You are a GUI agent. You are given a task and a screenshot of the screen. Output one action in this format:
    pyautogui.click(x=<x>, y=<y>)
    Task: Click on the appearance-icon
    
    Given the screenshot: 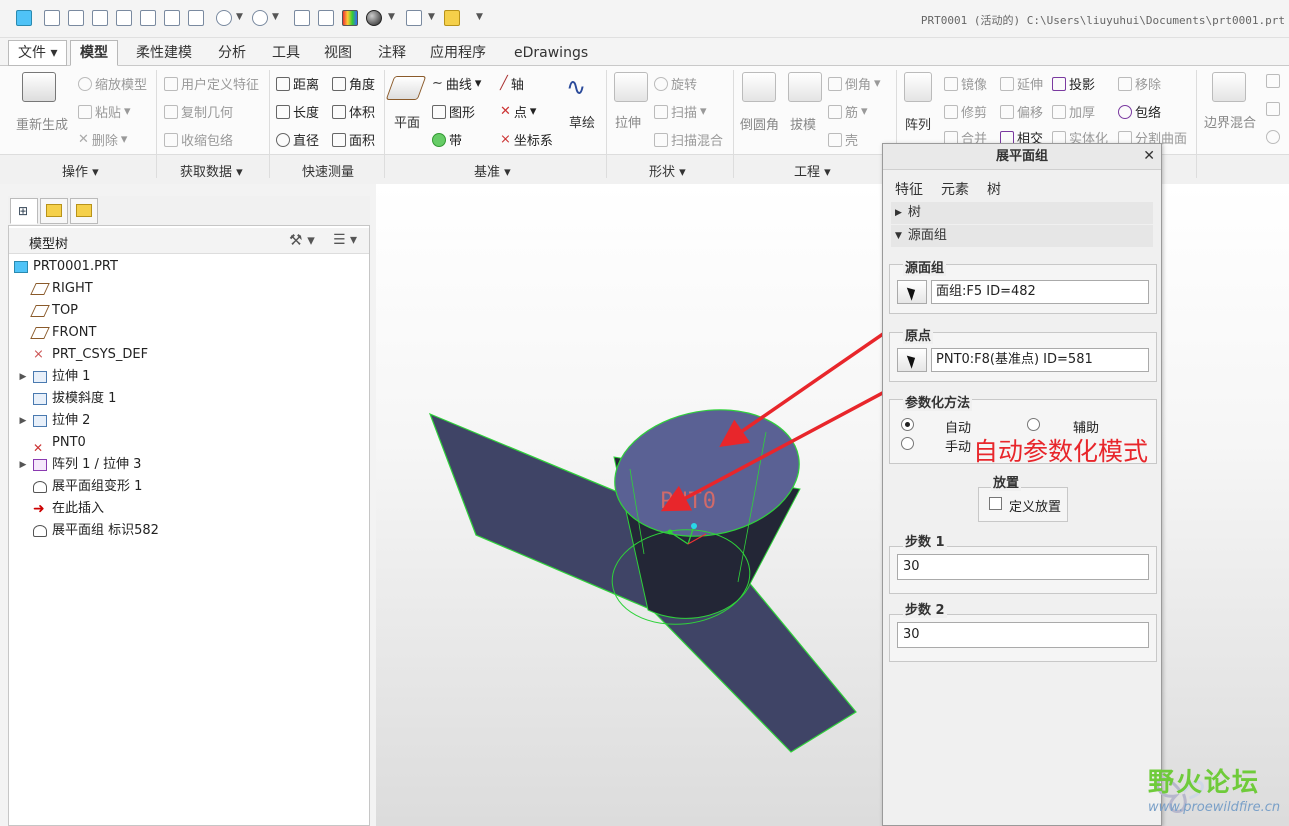 What is the action you would take?
    pyautogui.click(x=350, y=18)
    